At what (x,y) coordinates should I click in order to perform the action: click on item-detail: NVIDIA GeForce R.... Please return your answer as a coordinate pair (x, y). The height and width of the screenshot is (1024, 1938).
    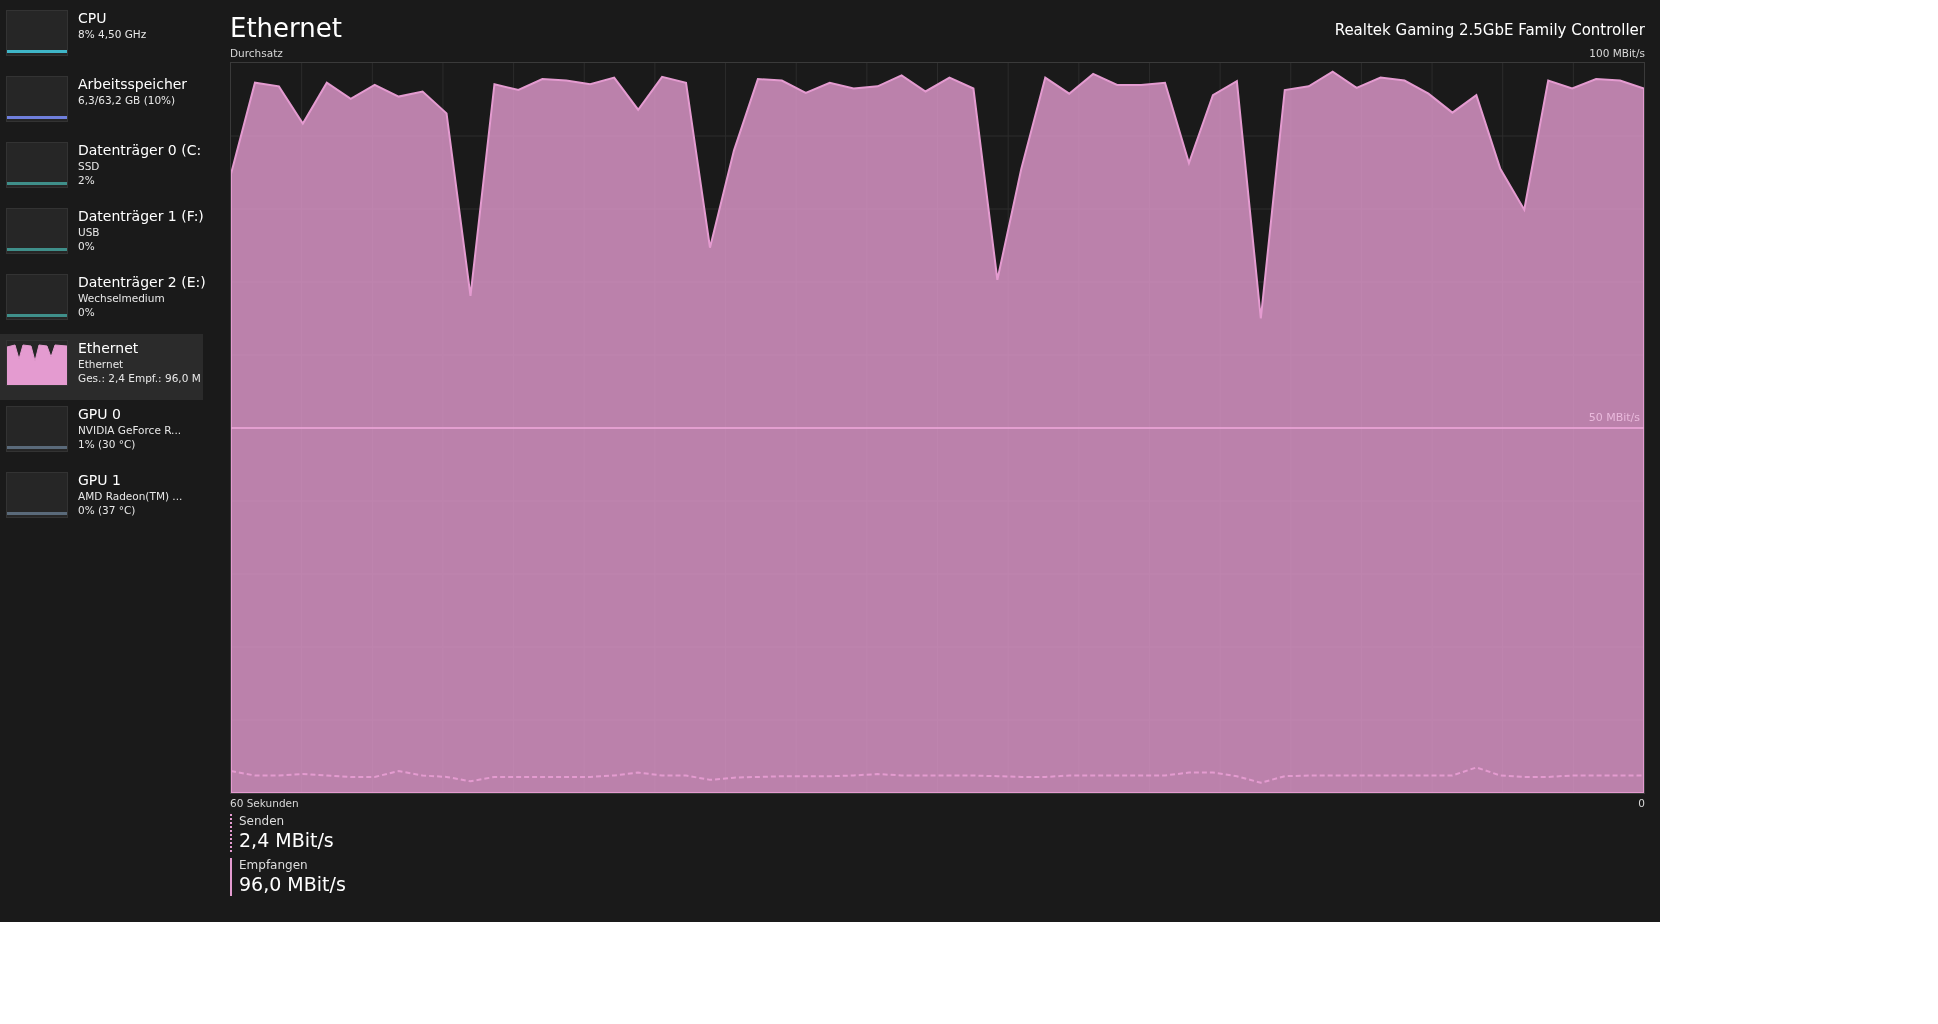
    Looking at the image, I should click on (130, 430).